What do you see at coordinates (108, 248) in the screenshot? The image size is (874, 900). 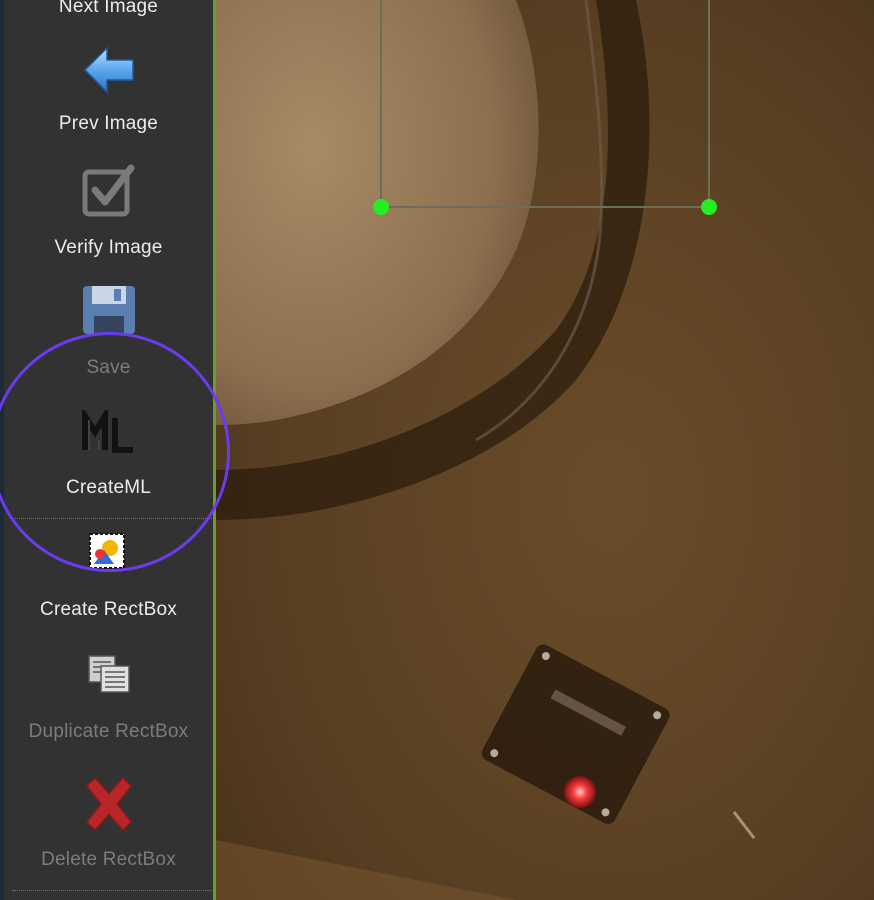 I see `verify-image-button: Verify Image` at bounding box center [108, 248].